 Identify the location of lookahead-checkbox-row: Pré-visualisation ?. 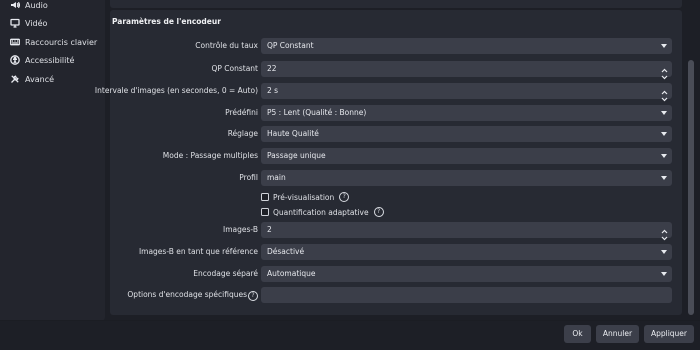
(305, 197).